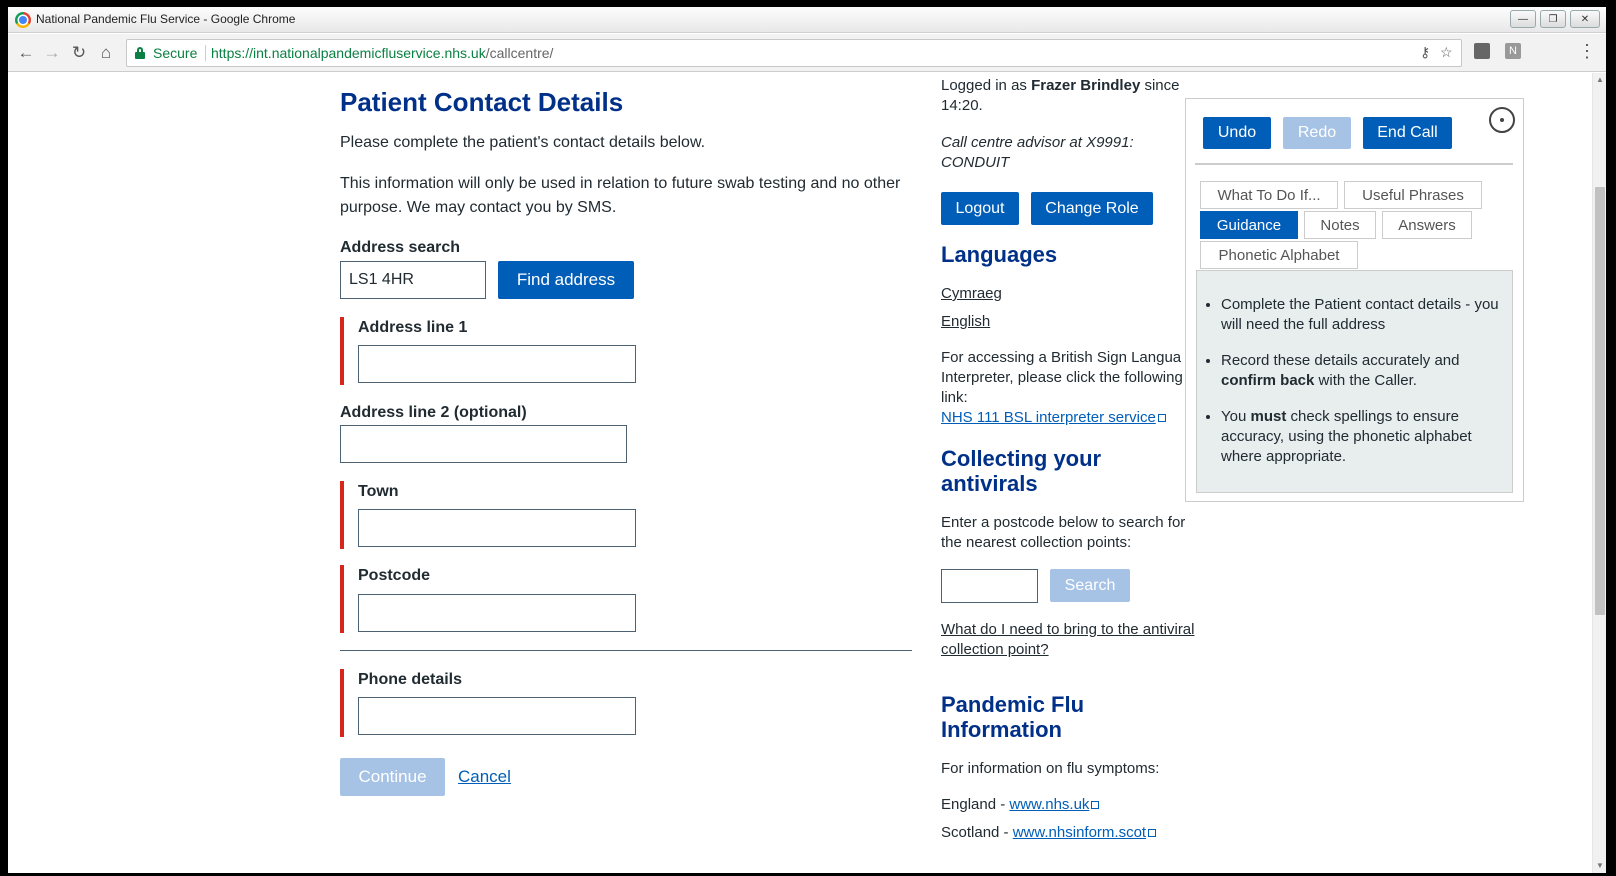  What do you see at coordinates (1237, 133) in the screenshot?
I see `undo-button: Undo` at bounding box center [1237, 133].